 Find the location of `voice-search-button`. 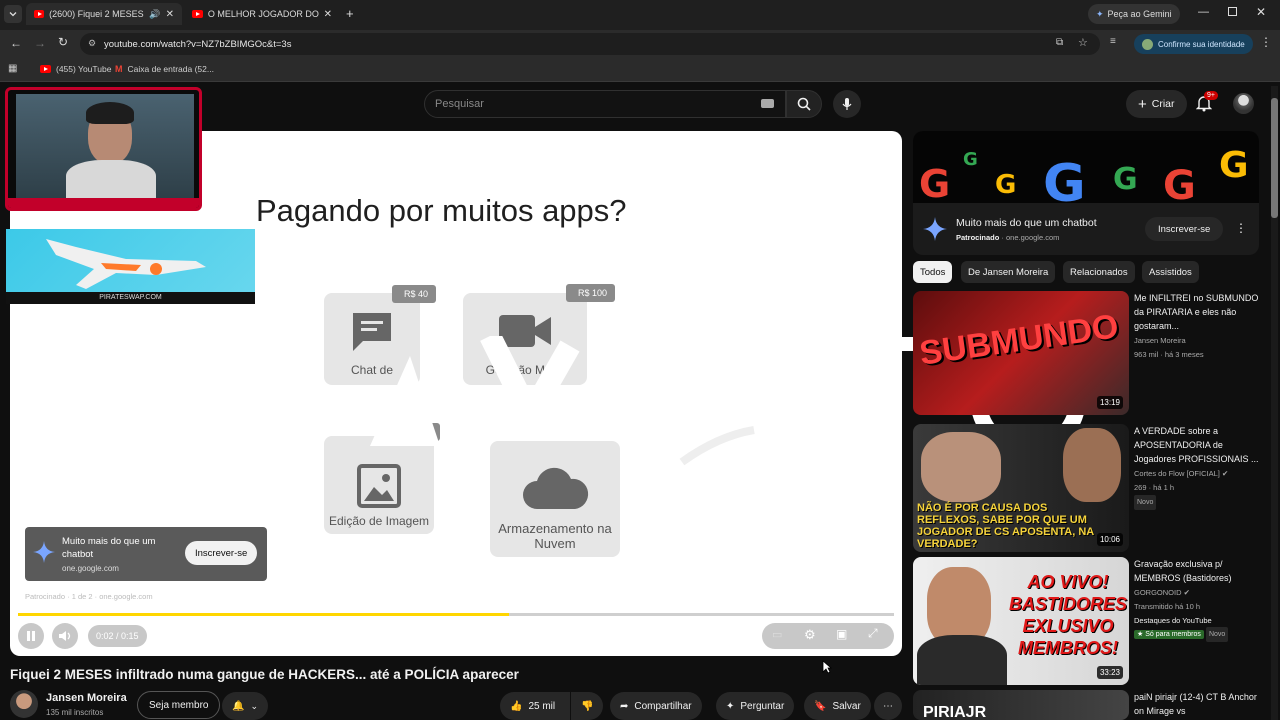

voice-search-button is located at coordinates (847, 104).